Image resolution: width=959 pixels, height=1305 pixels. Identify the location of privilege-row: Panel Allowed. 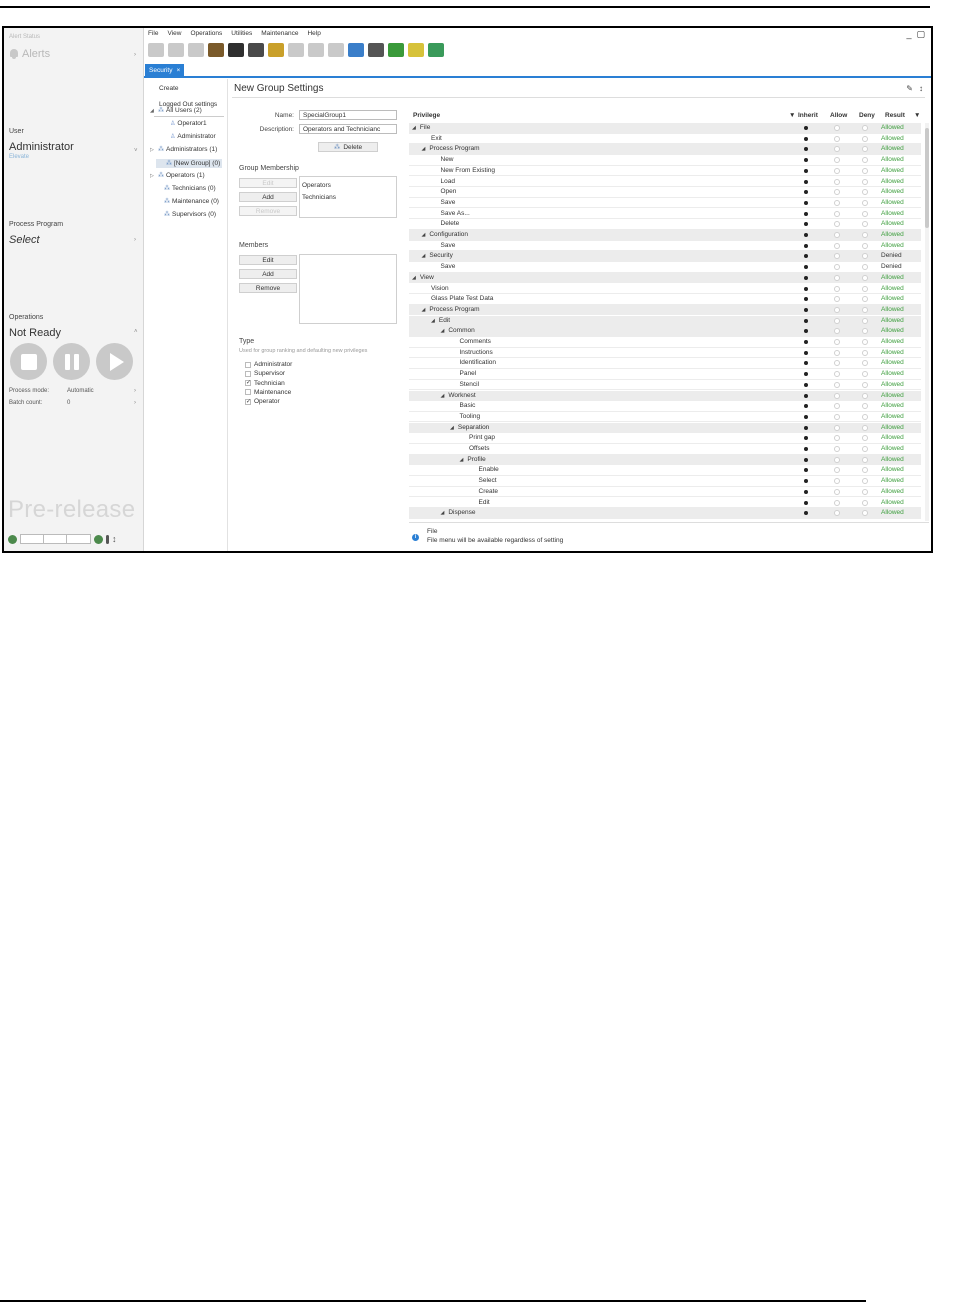
(665, 374).